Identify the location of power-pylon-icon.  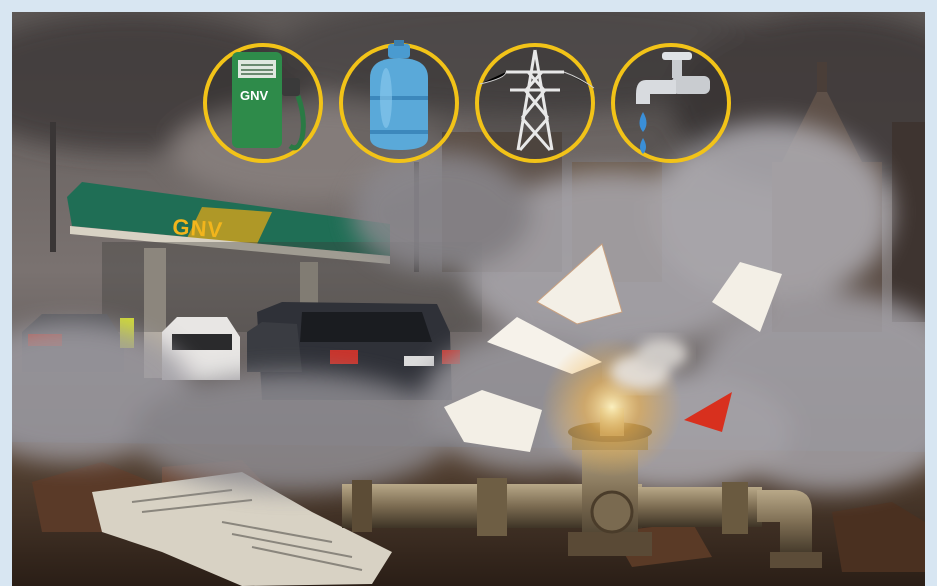
(535, 103).